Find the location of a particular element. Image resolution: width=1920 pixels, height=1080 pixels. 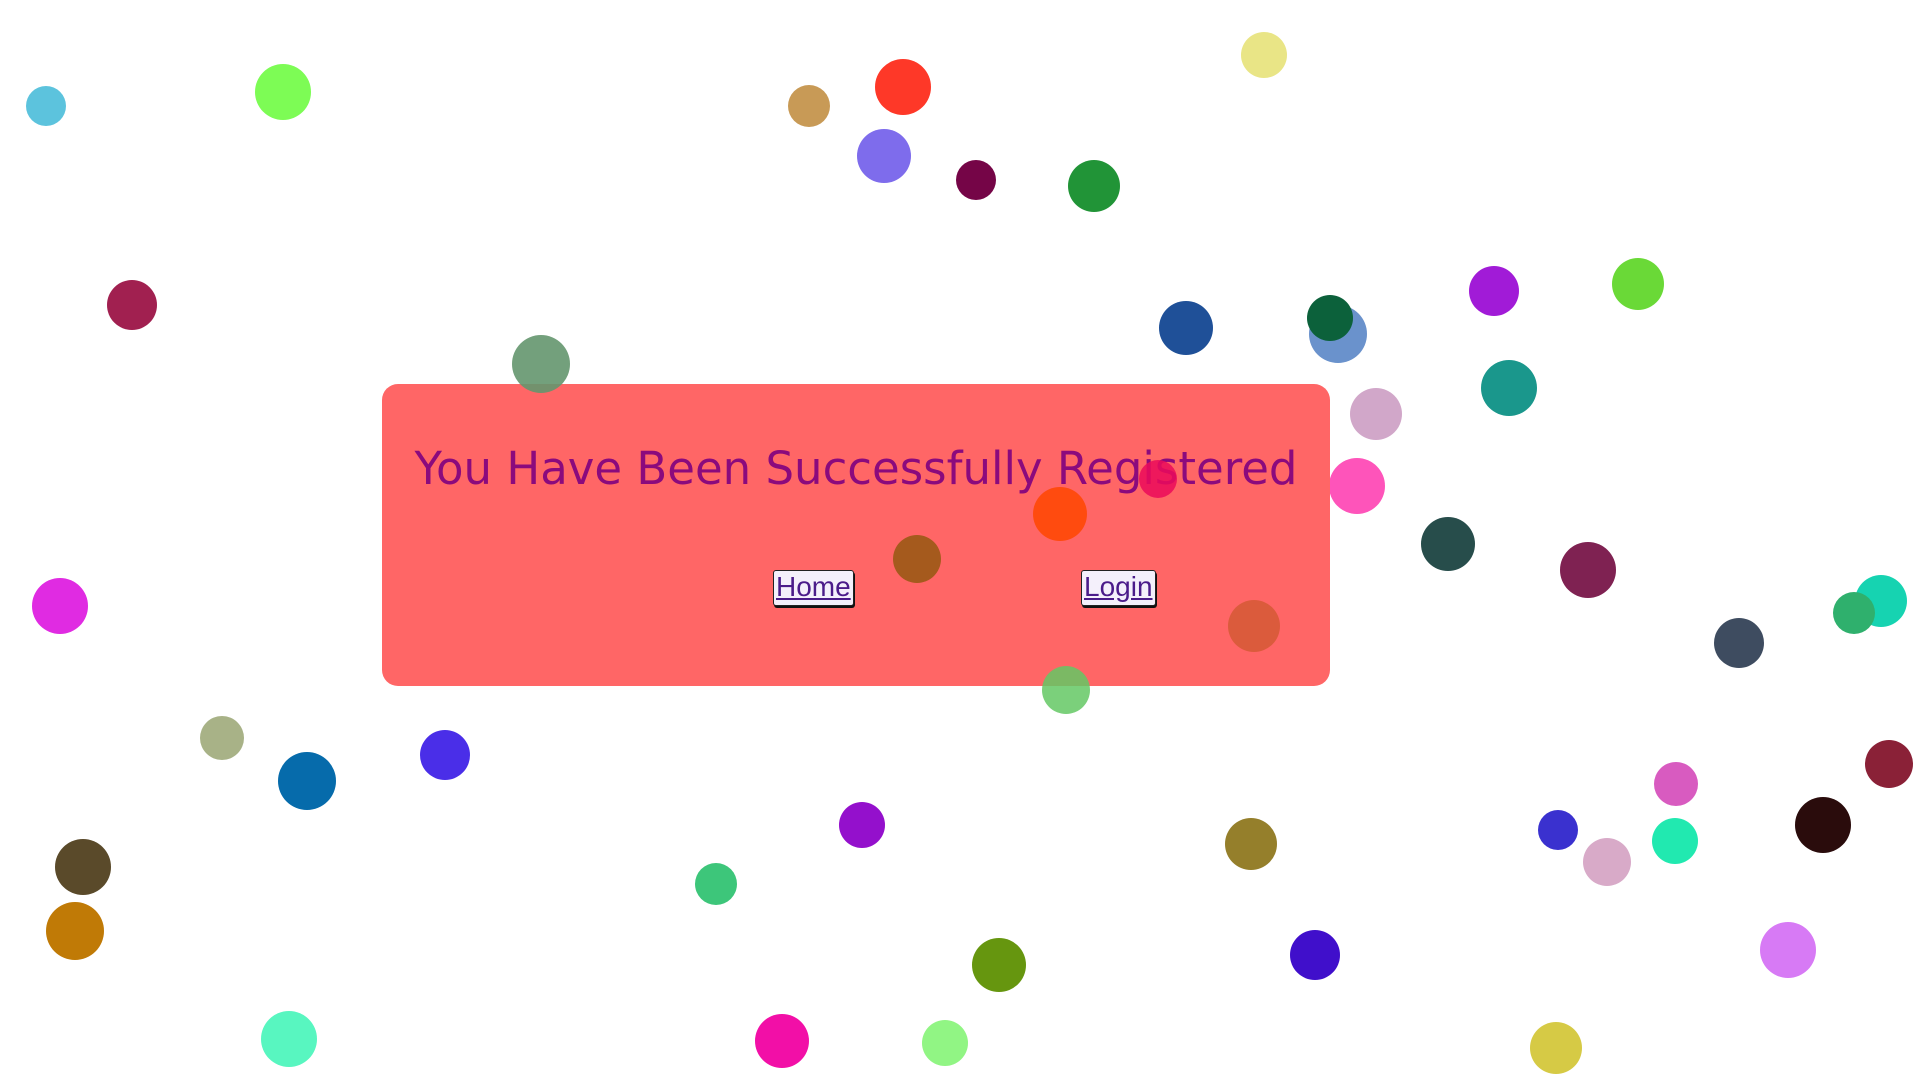

home-link: Home is located at coordinates (813, 588).